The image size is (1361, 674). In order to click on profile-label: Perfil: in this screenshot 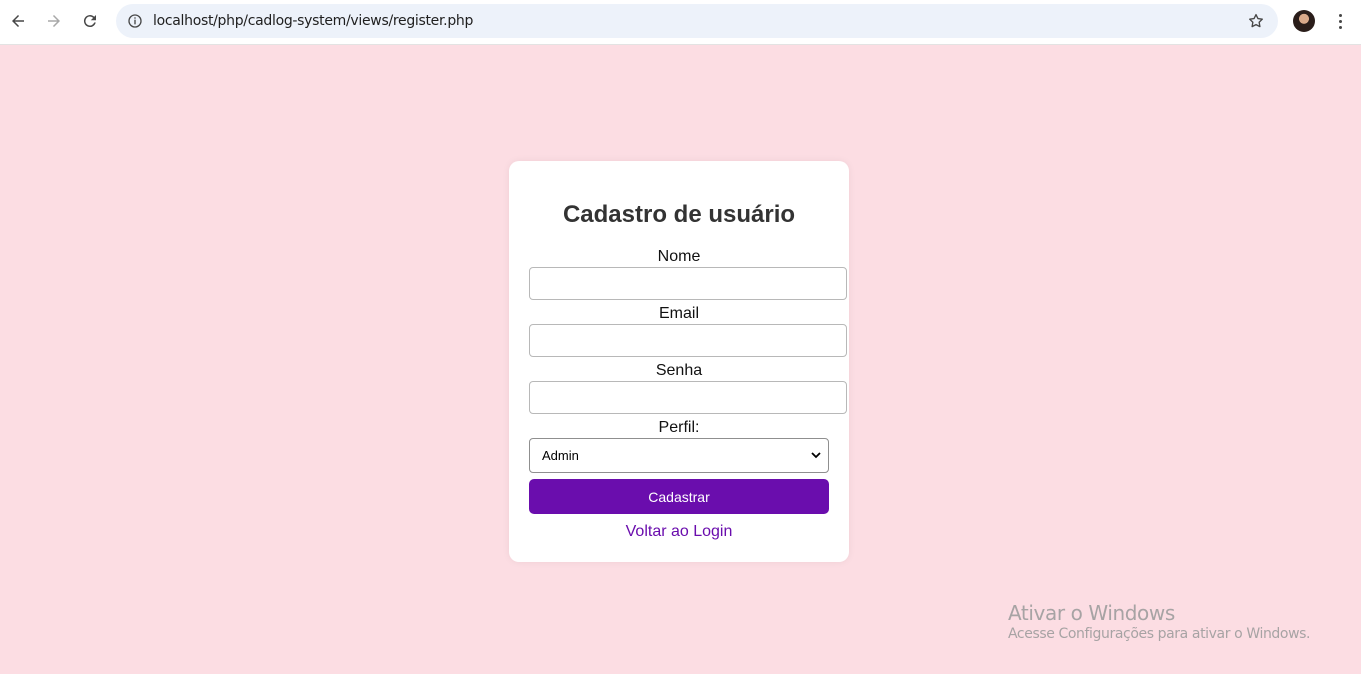, I will do `click(679, 427)`.